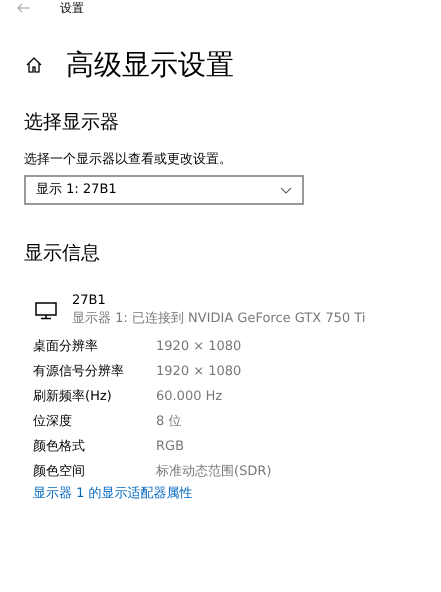 The height and width of the screenshot is (592, 441). What do you see at coordinates (237, 494) in the screenshot?
I see `adapter-properties-link: 显示器 1 的显示适配器属性` at bounding box center [237, 494].